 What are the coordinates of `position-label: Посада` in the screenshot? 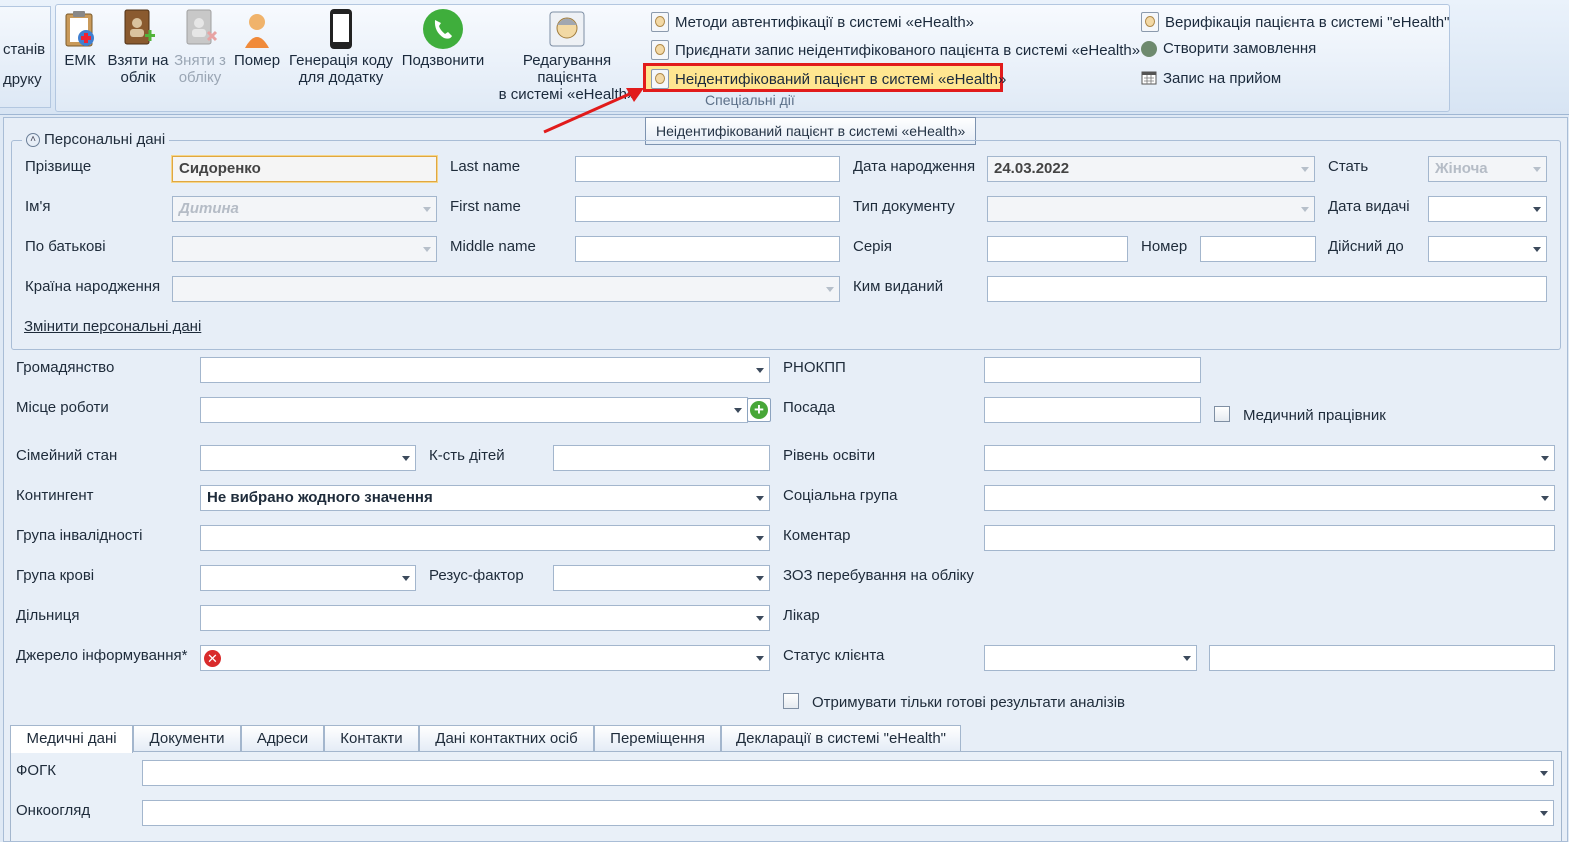 It's located at (809, 407).